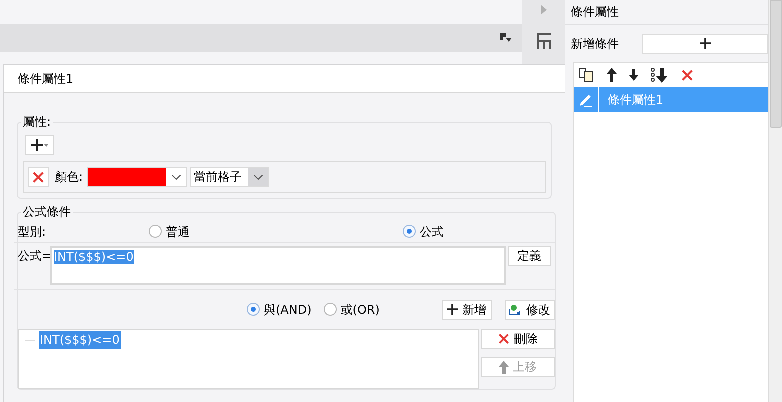 This screenshot has height=402, width=782. Describe the element at coordinates (586, 99) in the screenshot. I see `pencil-icon` at that location.